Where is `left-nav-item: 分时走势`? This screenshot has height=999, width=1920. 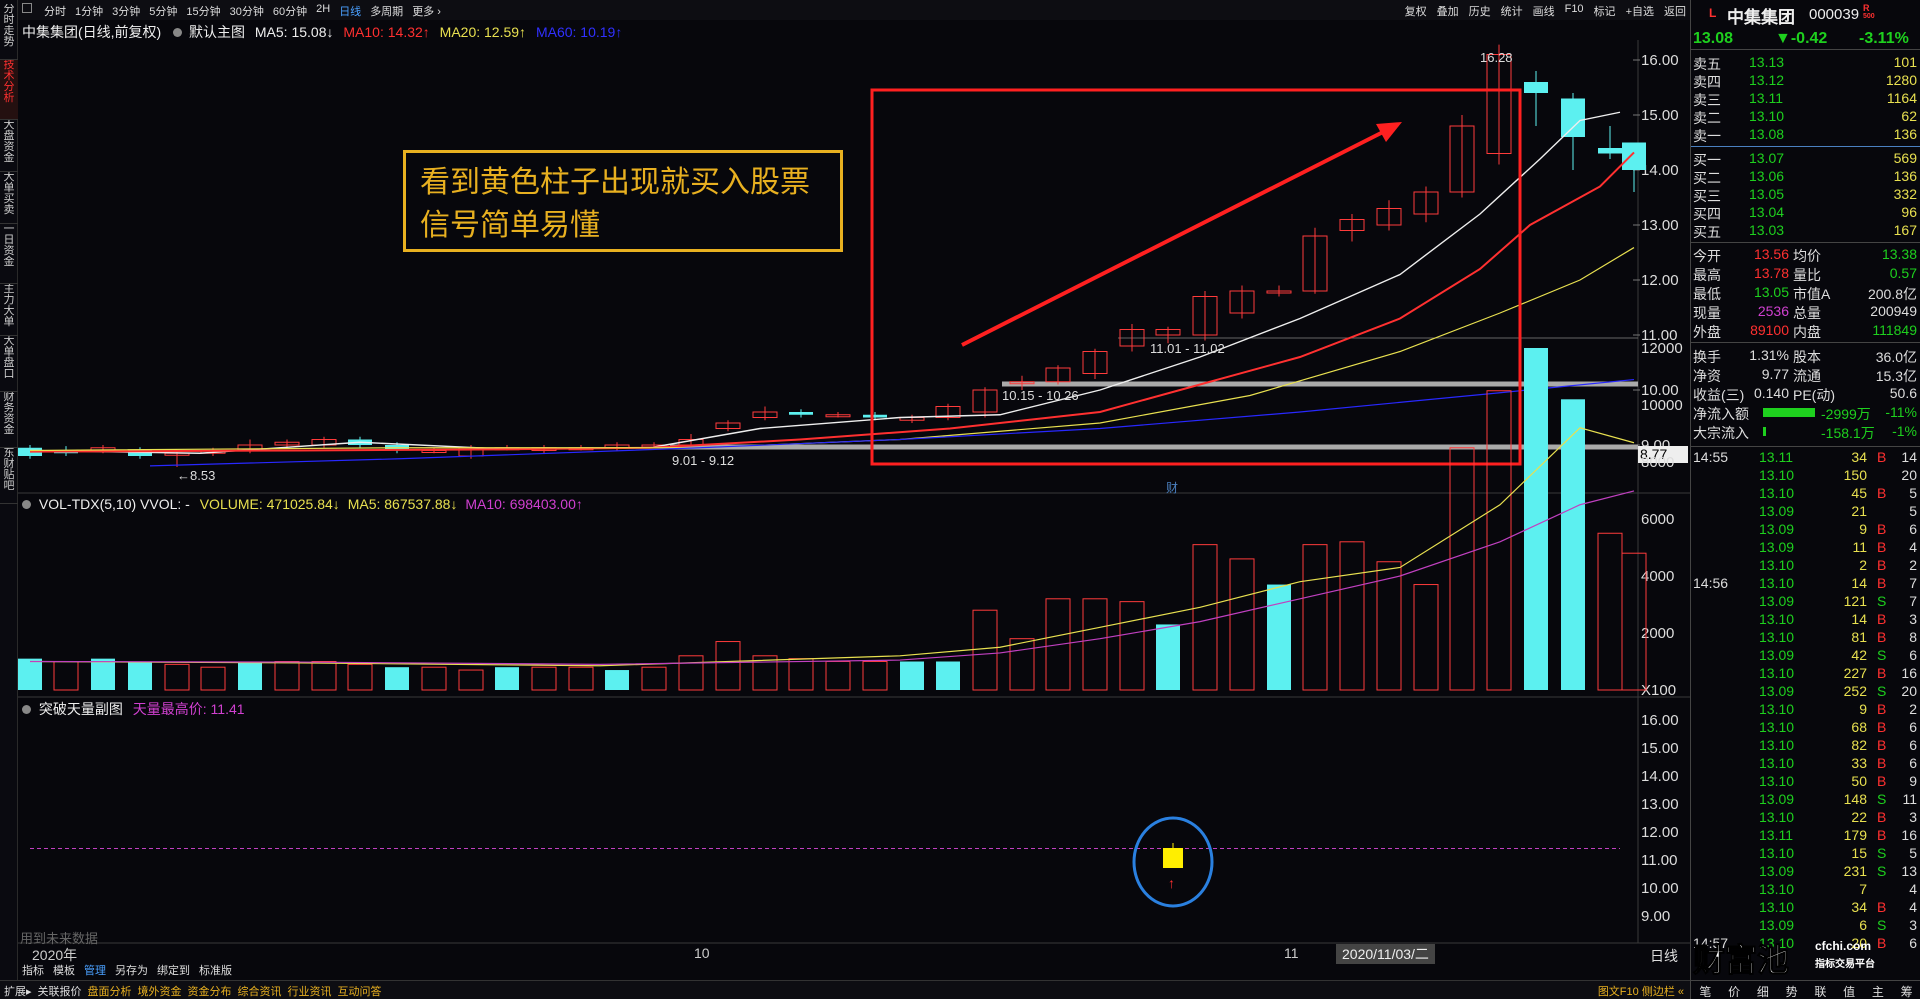 left-nav-item: 分时走势 is located at coordinates (9, 32).